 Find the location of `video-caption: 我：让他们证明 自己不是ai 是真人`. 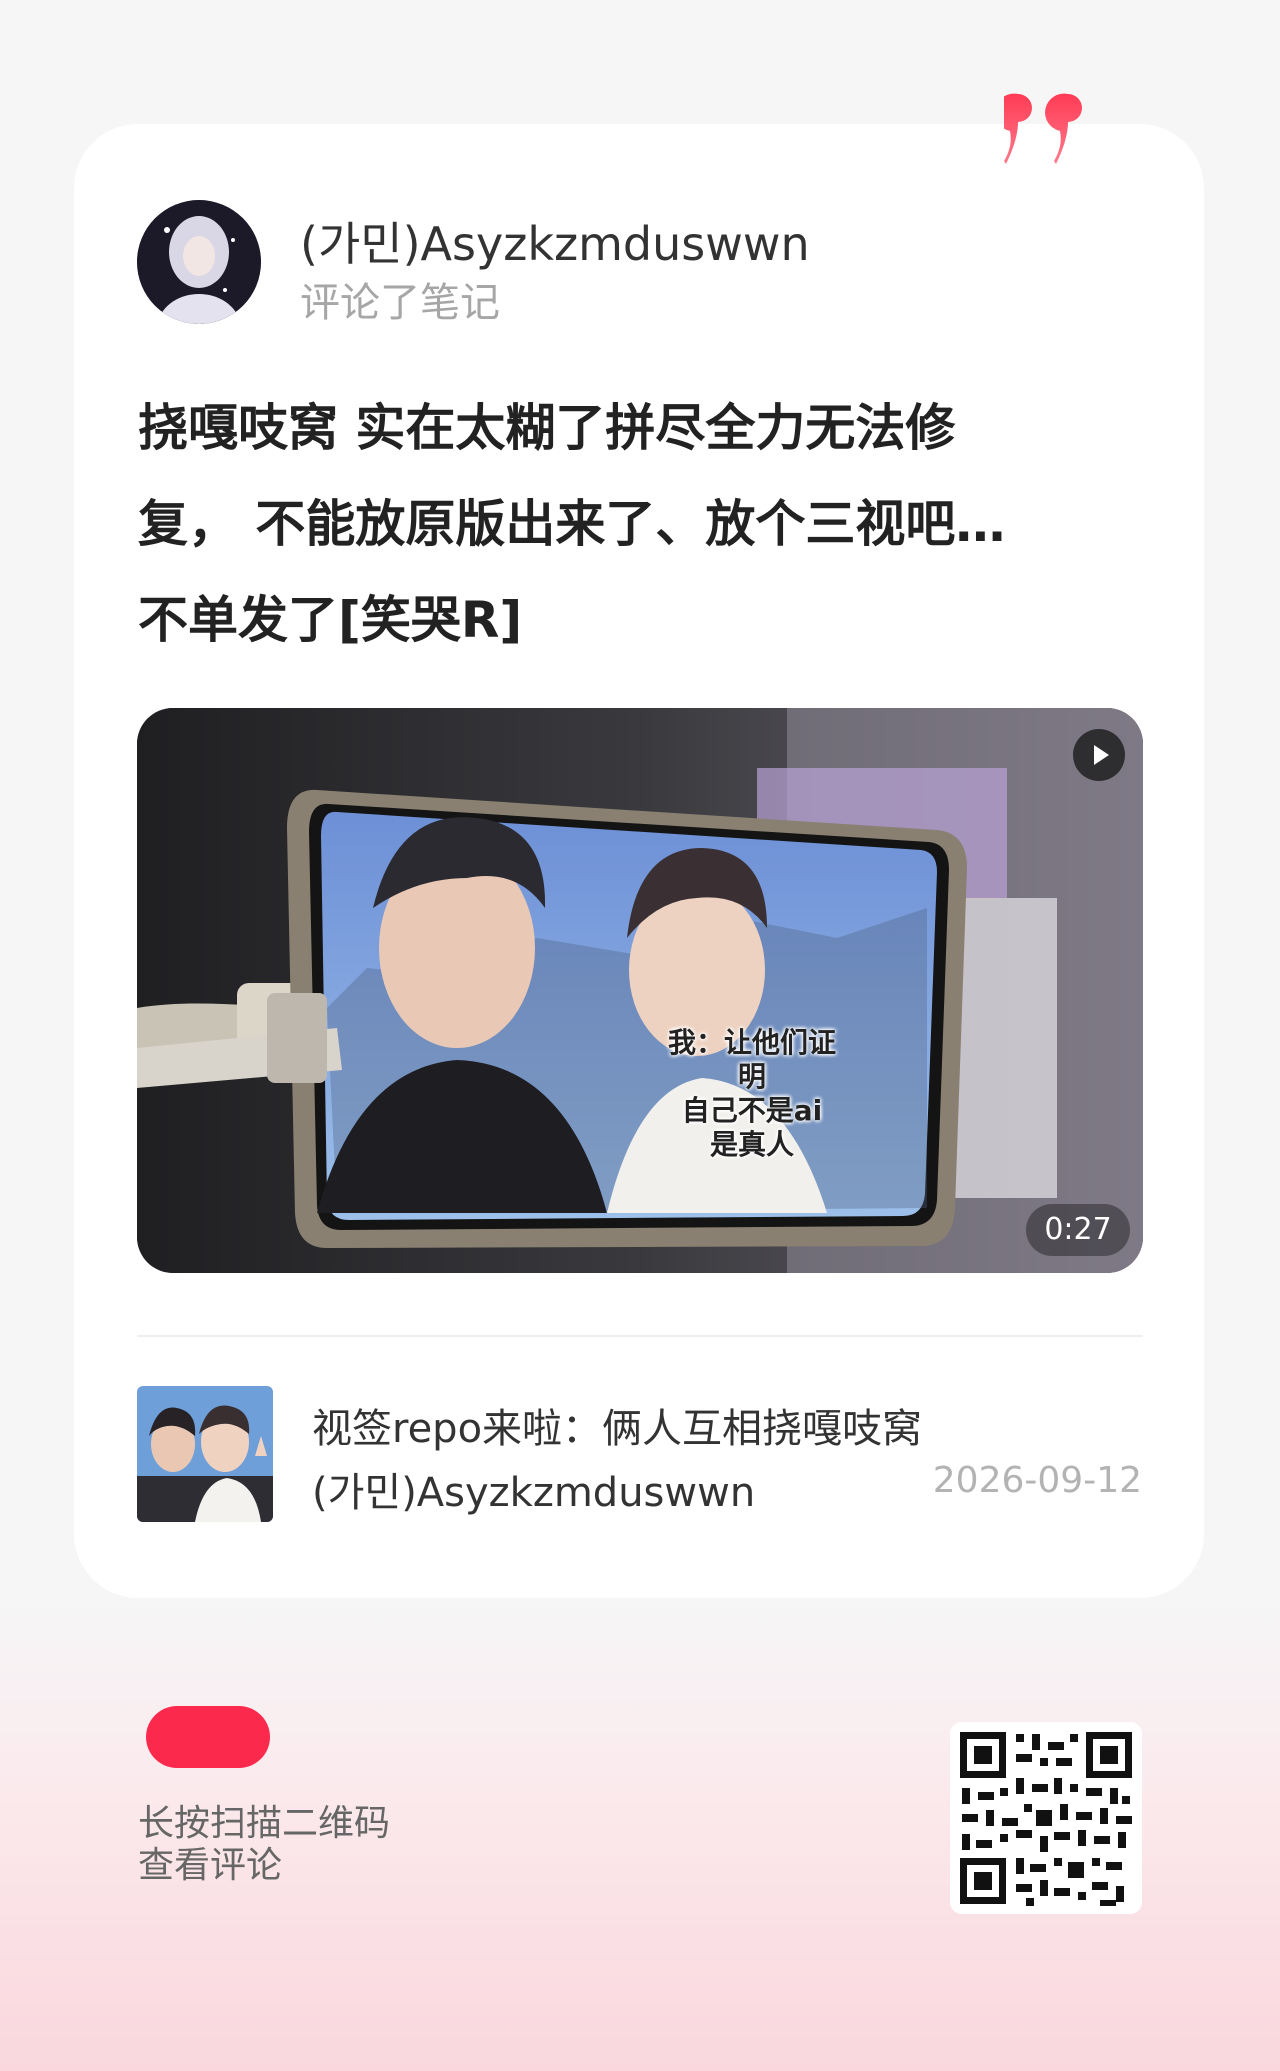

video-caption: 我：让他们证明 自己不是ai 是真人 is located at coordinates (752, 1094).